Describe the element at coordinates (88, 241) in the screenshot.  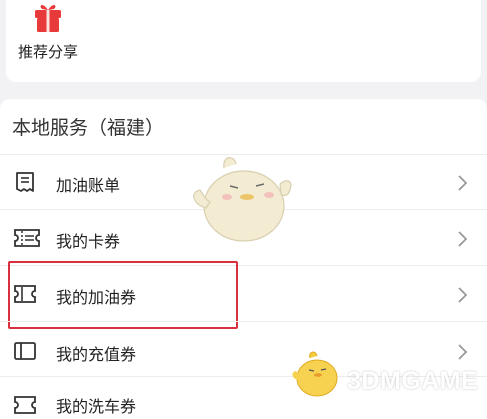
I see `menu-row-label: 我的卡券` at that location.